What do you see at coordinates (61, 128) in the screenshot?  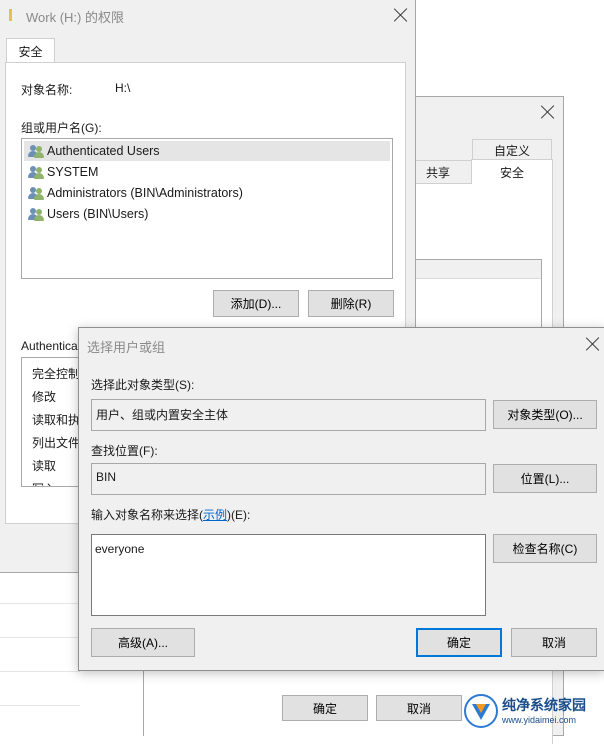 I see `group-users-label: 组或用户名(G):` at bounding box center [61, 128].